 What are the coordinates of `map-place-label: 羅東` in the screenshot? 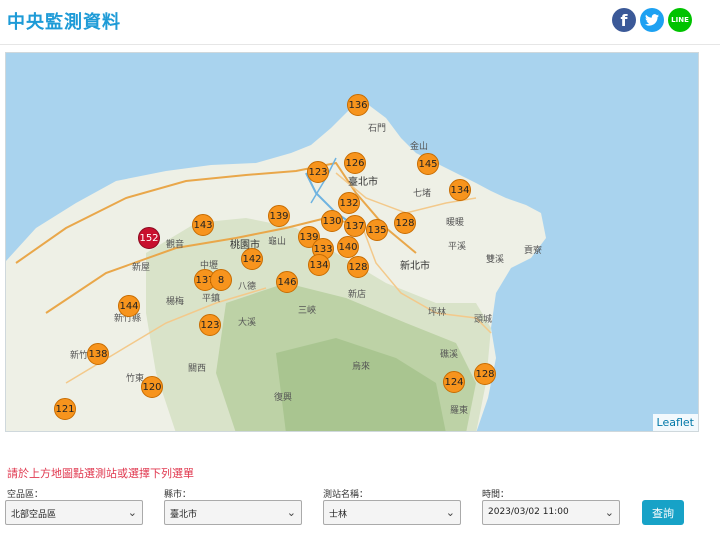 It's located at (459, 411).